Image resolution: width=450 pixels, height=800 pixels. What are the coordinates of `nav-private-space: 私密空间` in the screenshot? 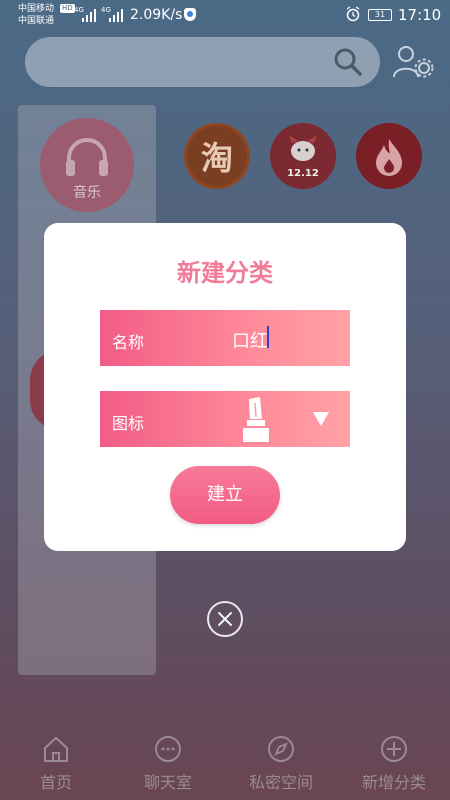 It's located at (281, 765).